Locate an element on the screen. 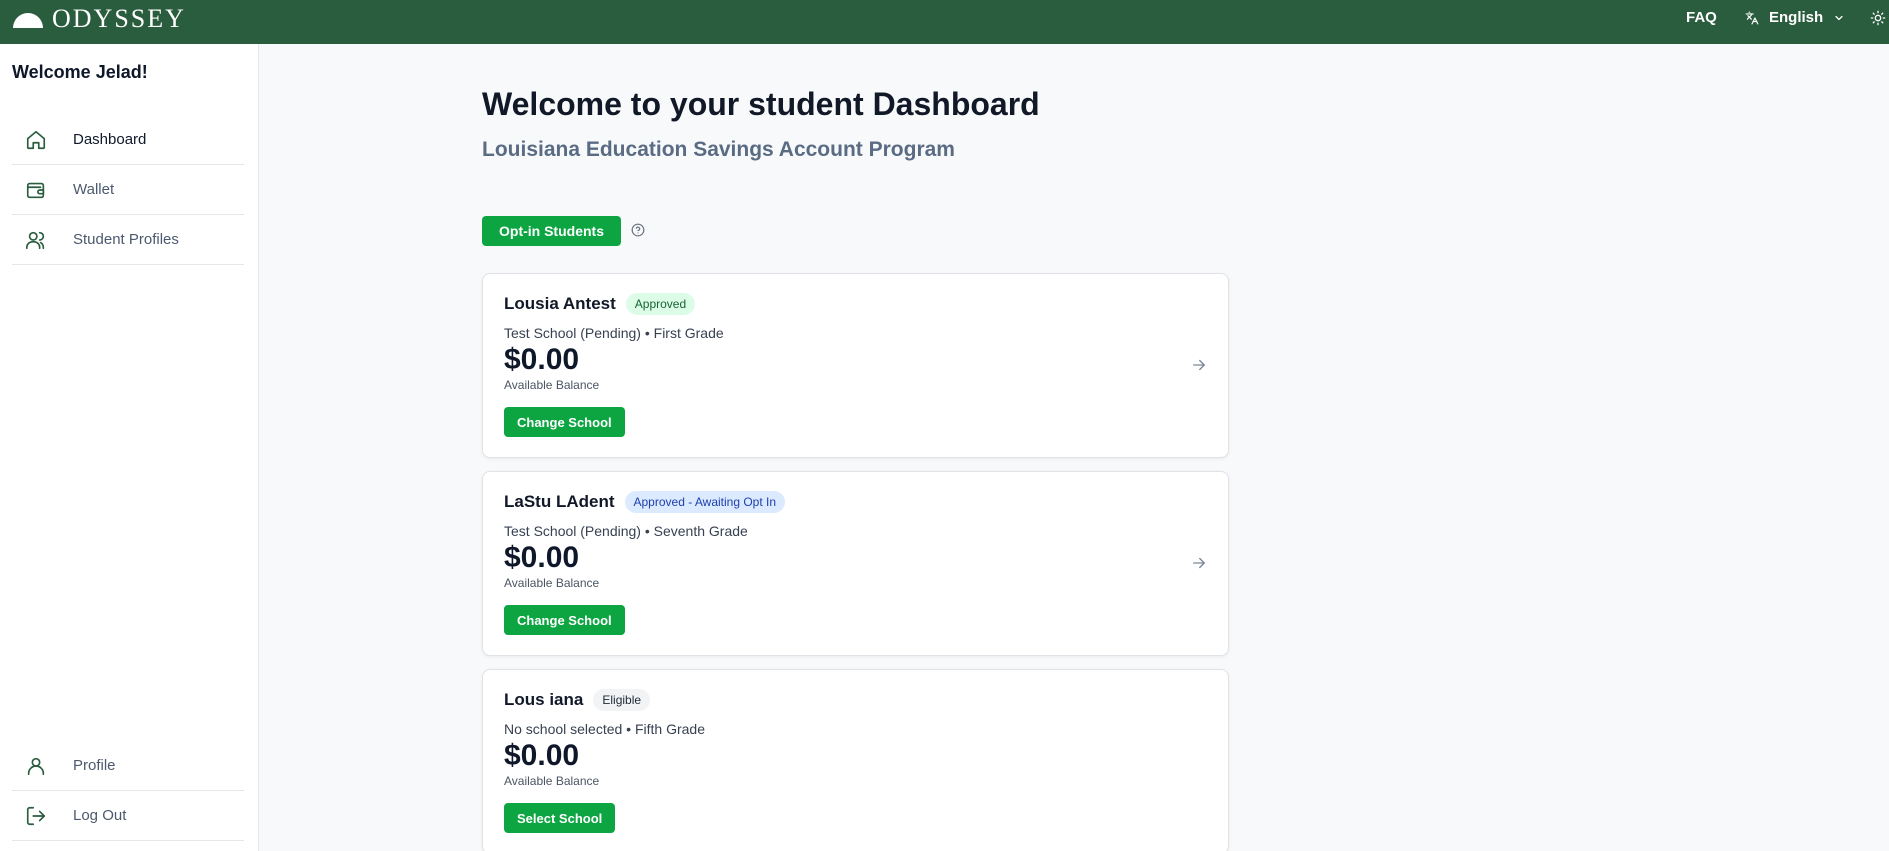 The image size is (1889, 851). status-badge: Eligible is located at coordinates (622, 700).